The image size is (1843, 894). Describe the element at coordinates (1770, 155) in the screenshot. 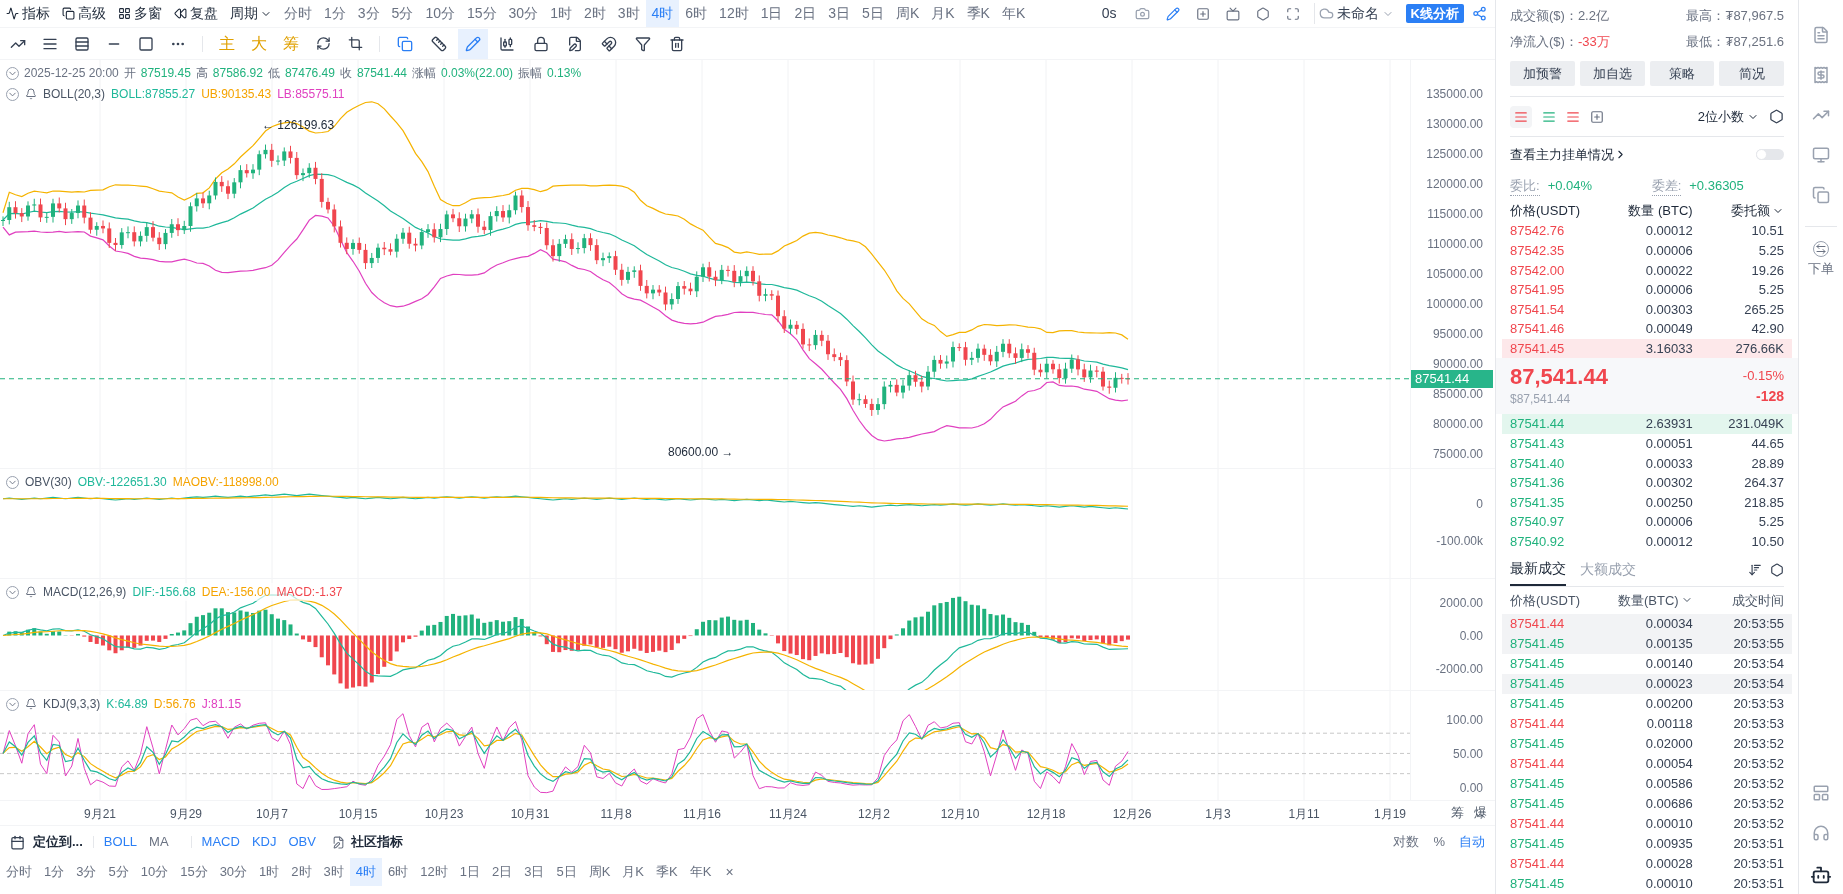

I see `main-orders-switch` at that location.